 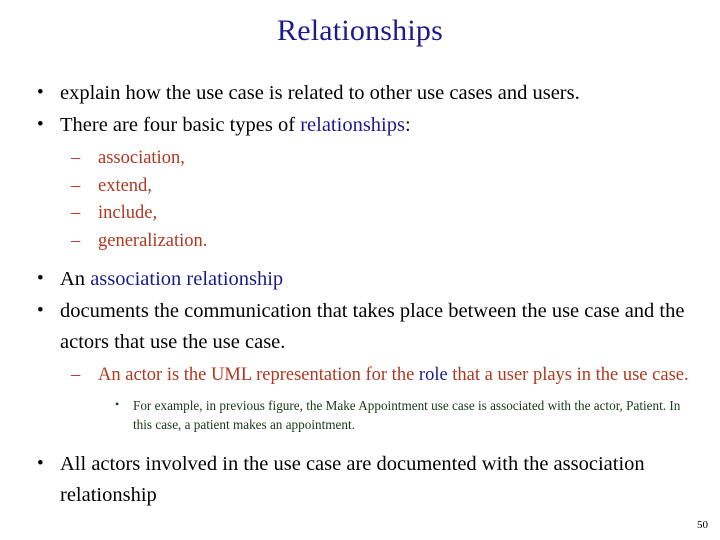 What do you see at coordinates (360, 30) in the screenshot?
I see `page-title: Relationships` at bounding box center [360, 30].